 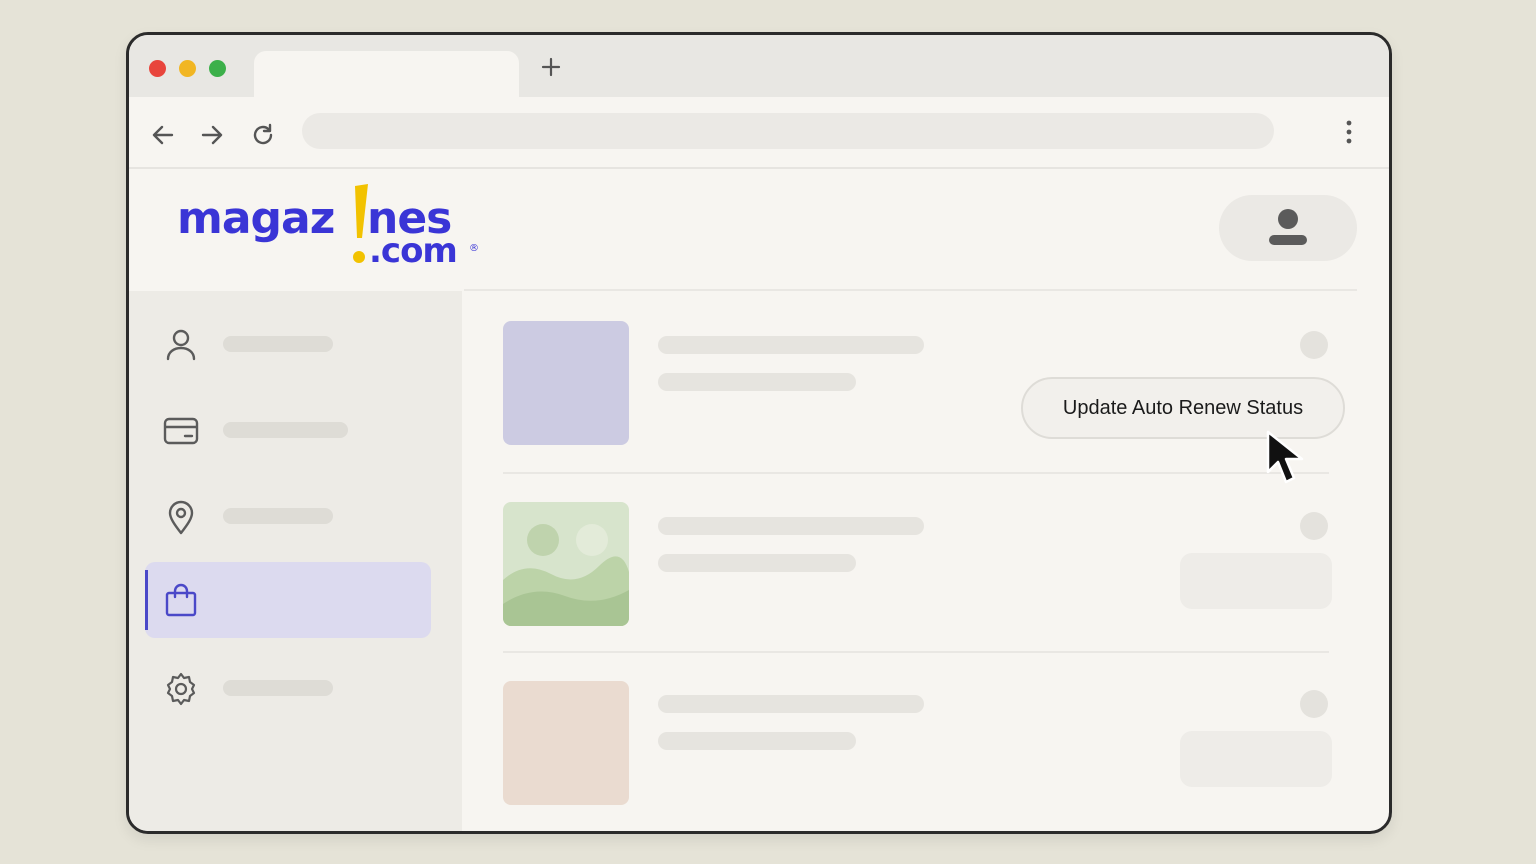 I want to click on plus-icon, so click(x=551, y=67).